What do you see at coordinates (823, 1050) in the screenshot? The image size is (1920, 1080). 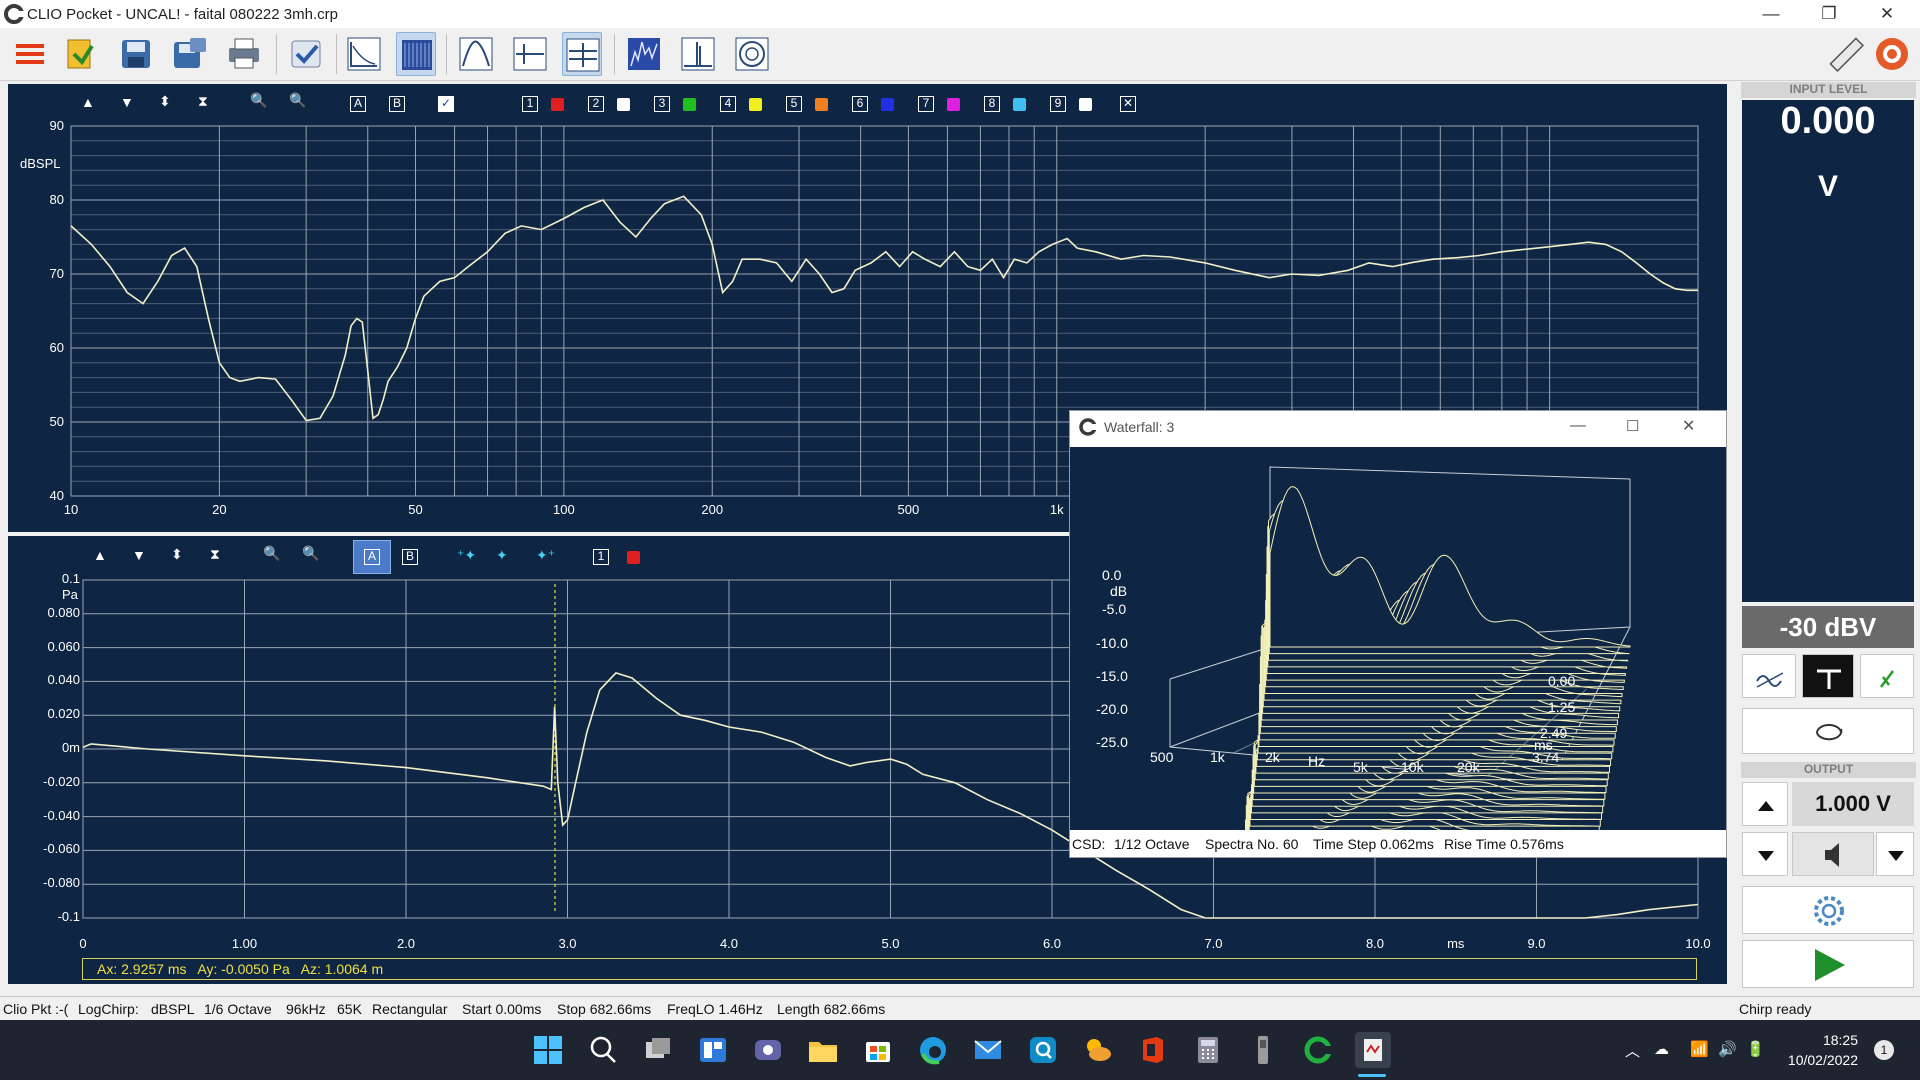 I see `file-explorer-icon` at bounding box center [823, 1050].